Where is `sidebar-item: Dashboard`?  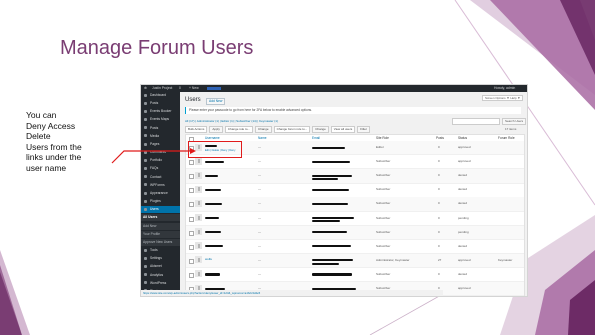
sidebar-item: Dashboard is located at coordinates (160, 95).